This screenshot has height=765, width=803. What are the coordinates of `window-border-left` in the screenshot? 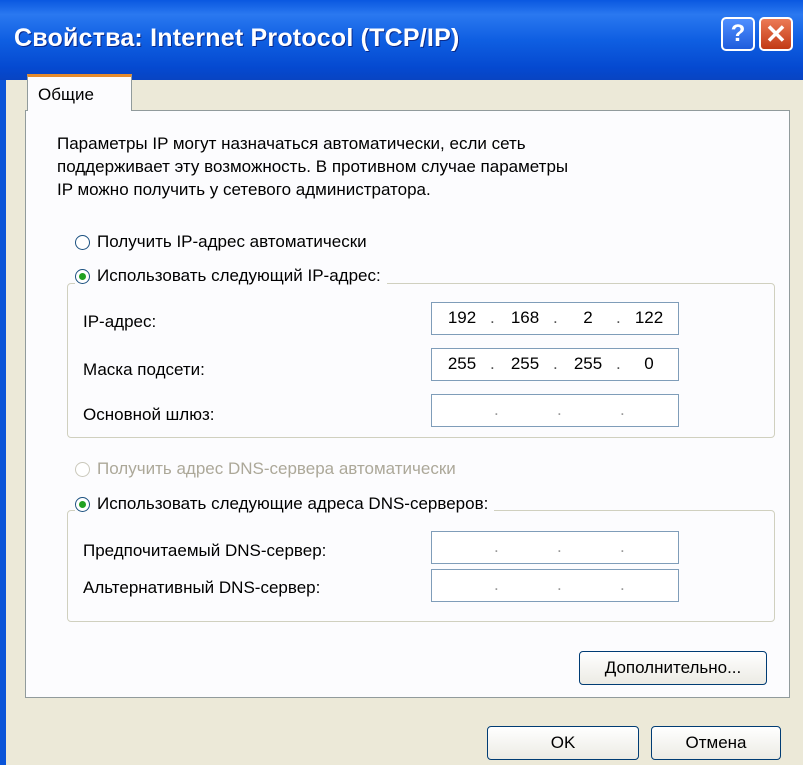 It's located at (3, 422).